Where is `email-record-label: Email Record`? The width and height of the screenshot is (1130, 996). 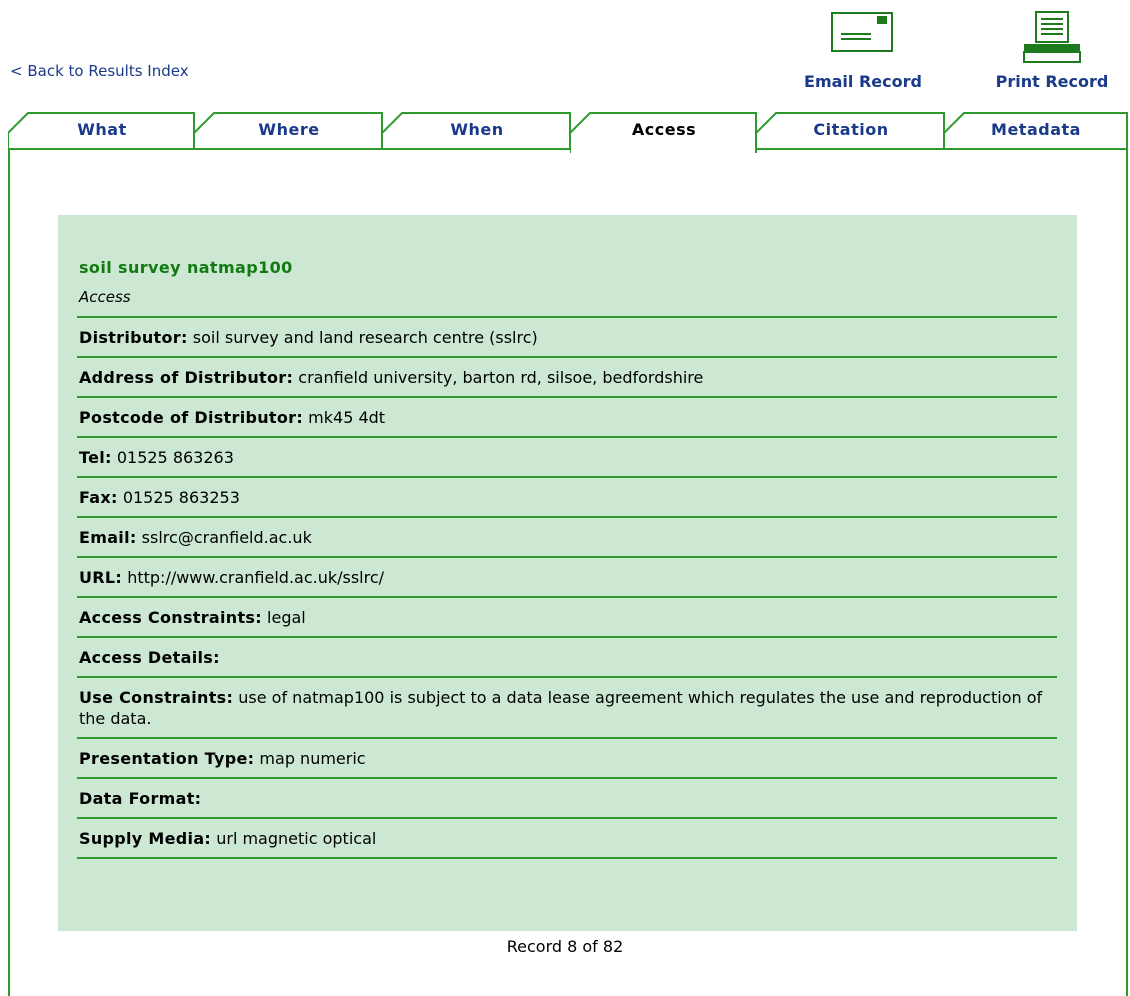
email-record-label: Email Record is located at coordinates (863, 81).